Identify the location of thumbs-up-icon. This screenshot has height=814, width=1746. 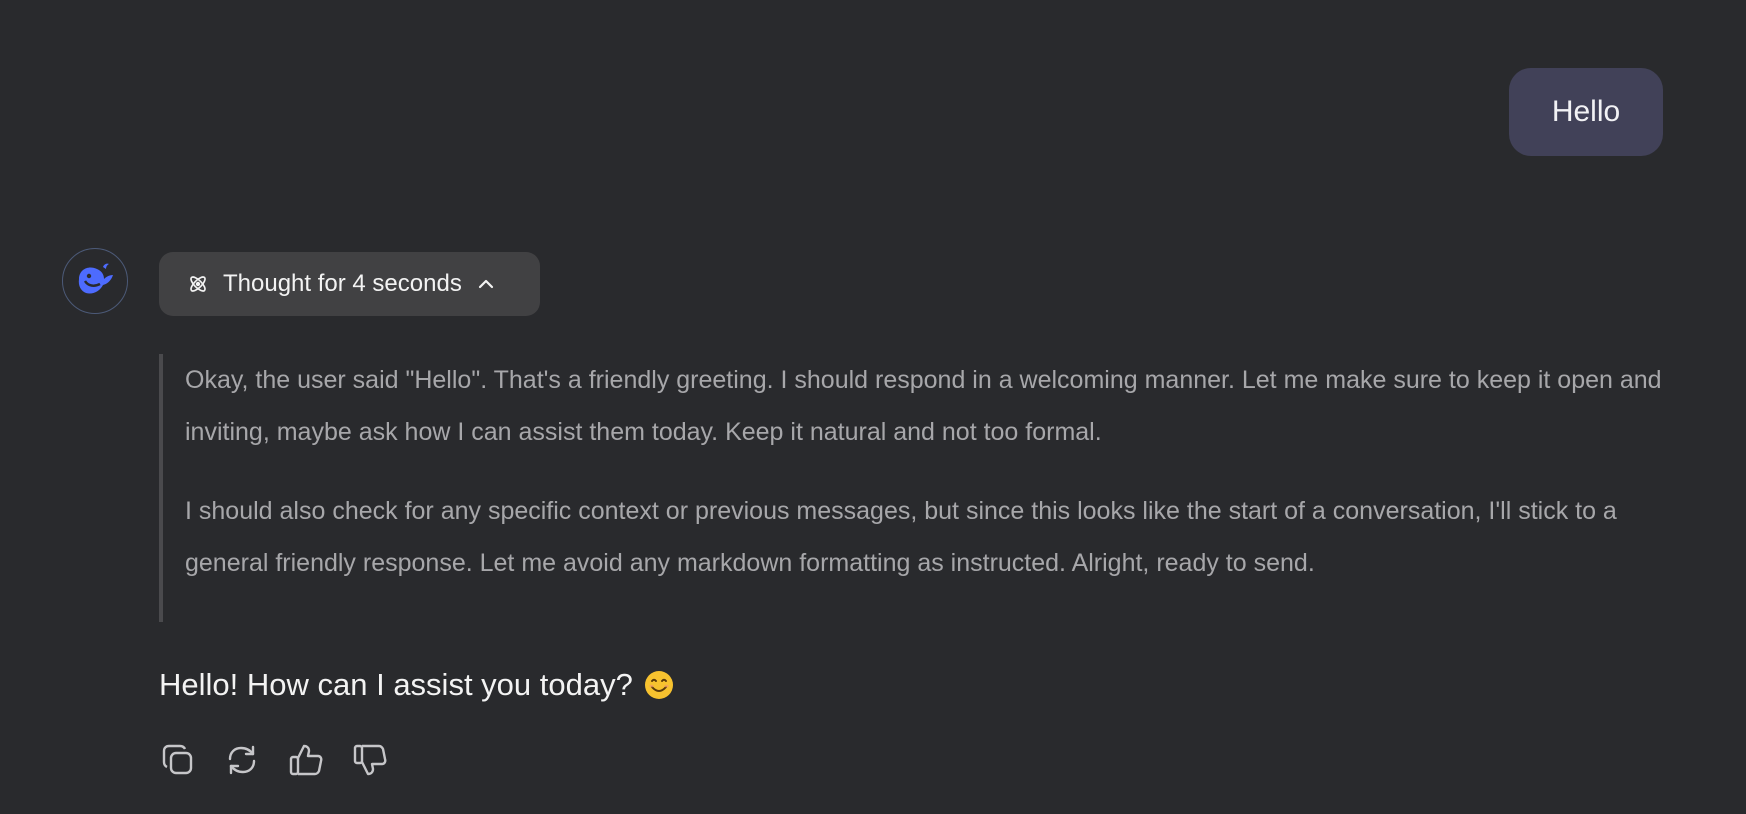
(306, 760).